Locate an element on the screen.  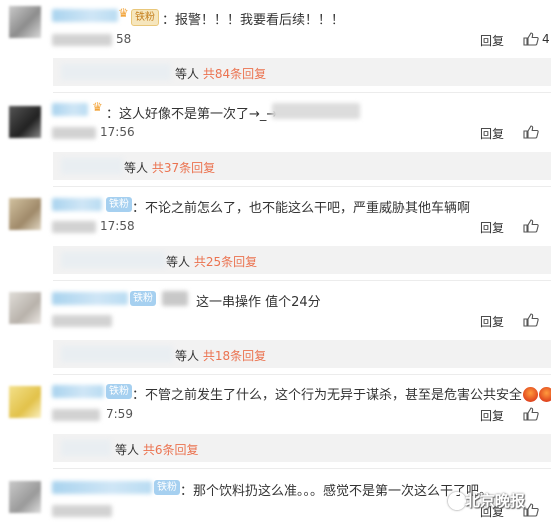
replies-count-link: 共25条回复 is located at coordinates (225, 262).